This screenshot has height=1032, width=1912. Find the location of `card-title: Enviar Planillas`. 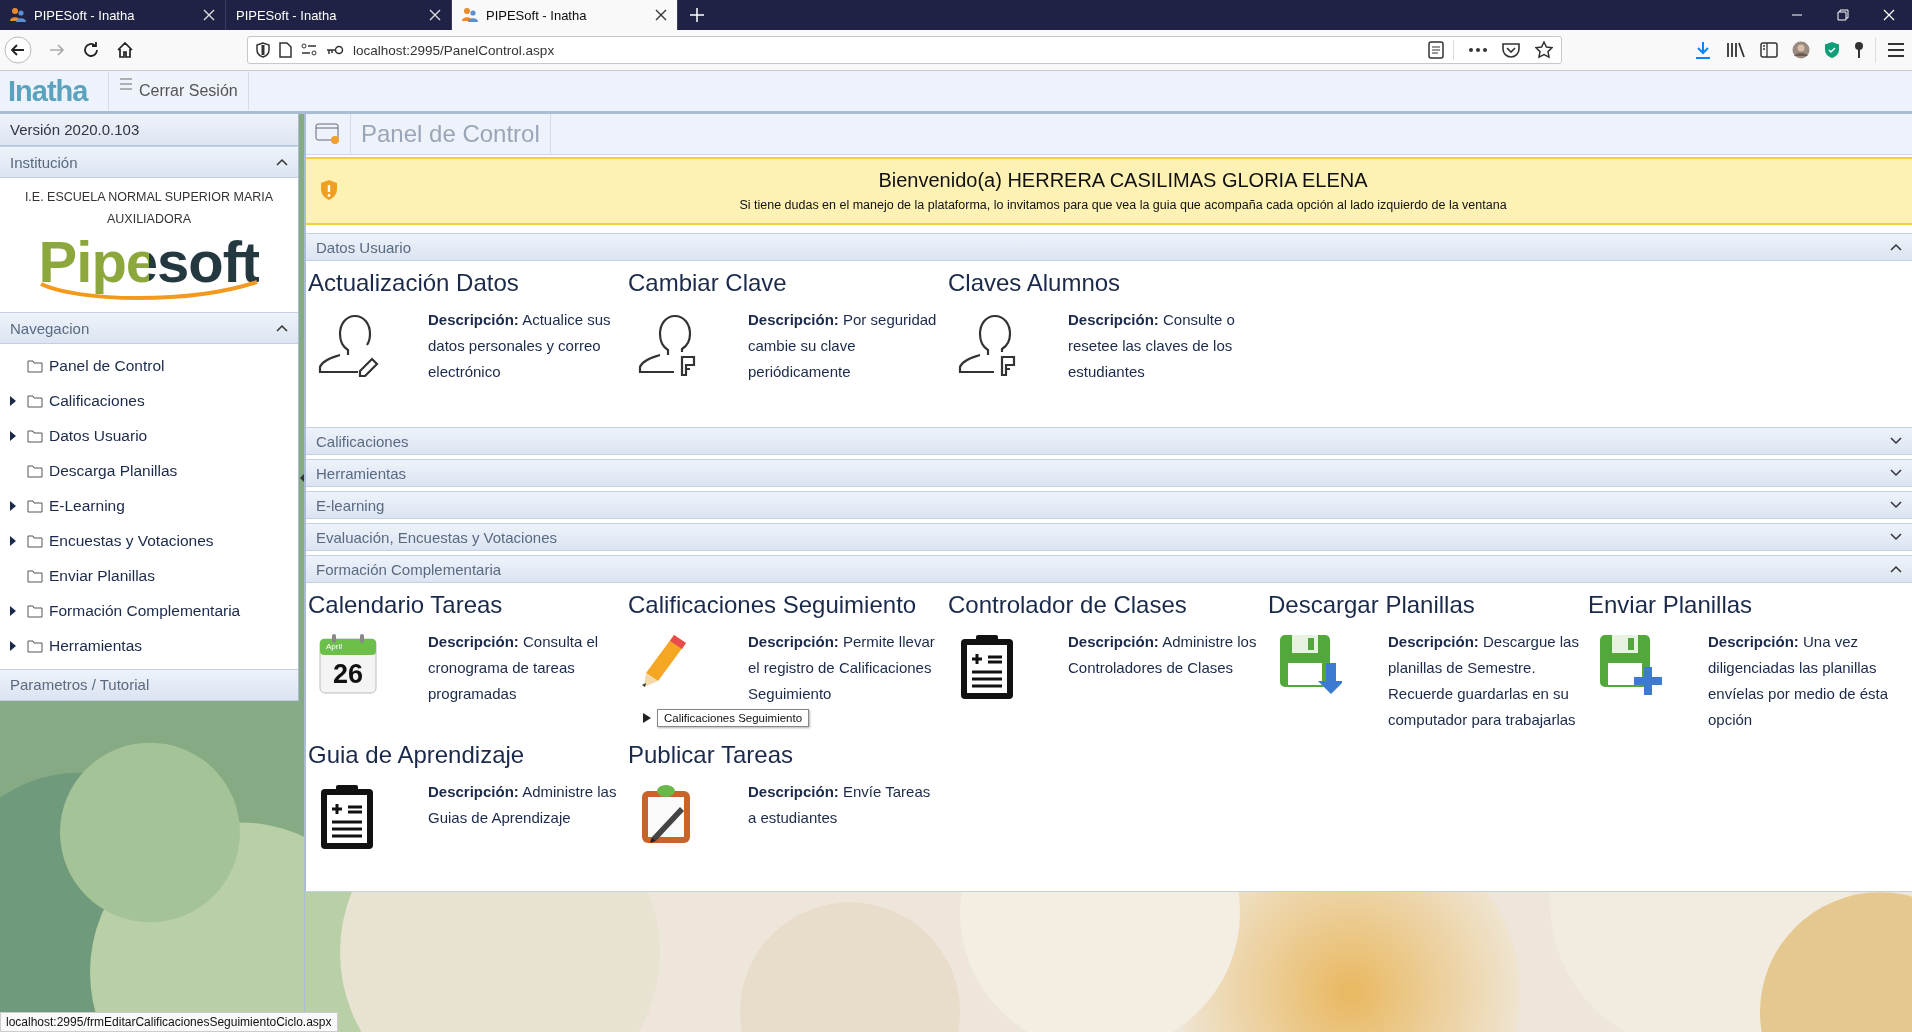

card-title: Enviar Planillas is located at coordinates (1748, 605).